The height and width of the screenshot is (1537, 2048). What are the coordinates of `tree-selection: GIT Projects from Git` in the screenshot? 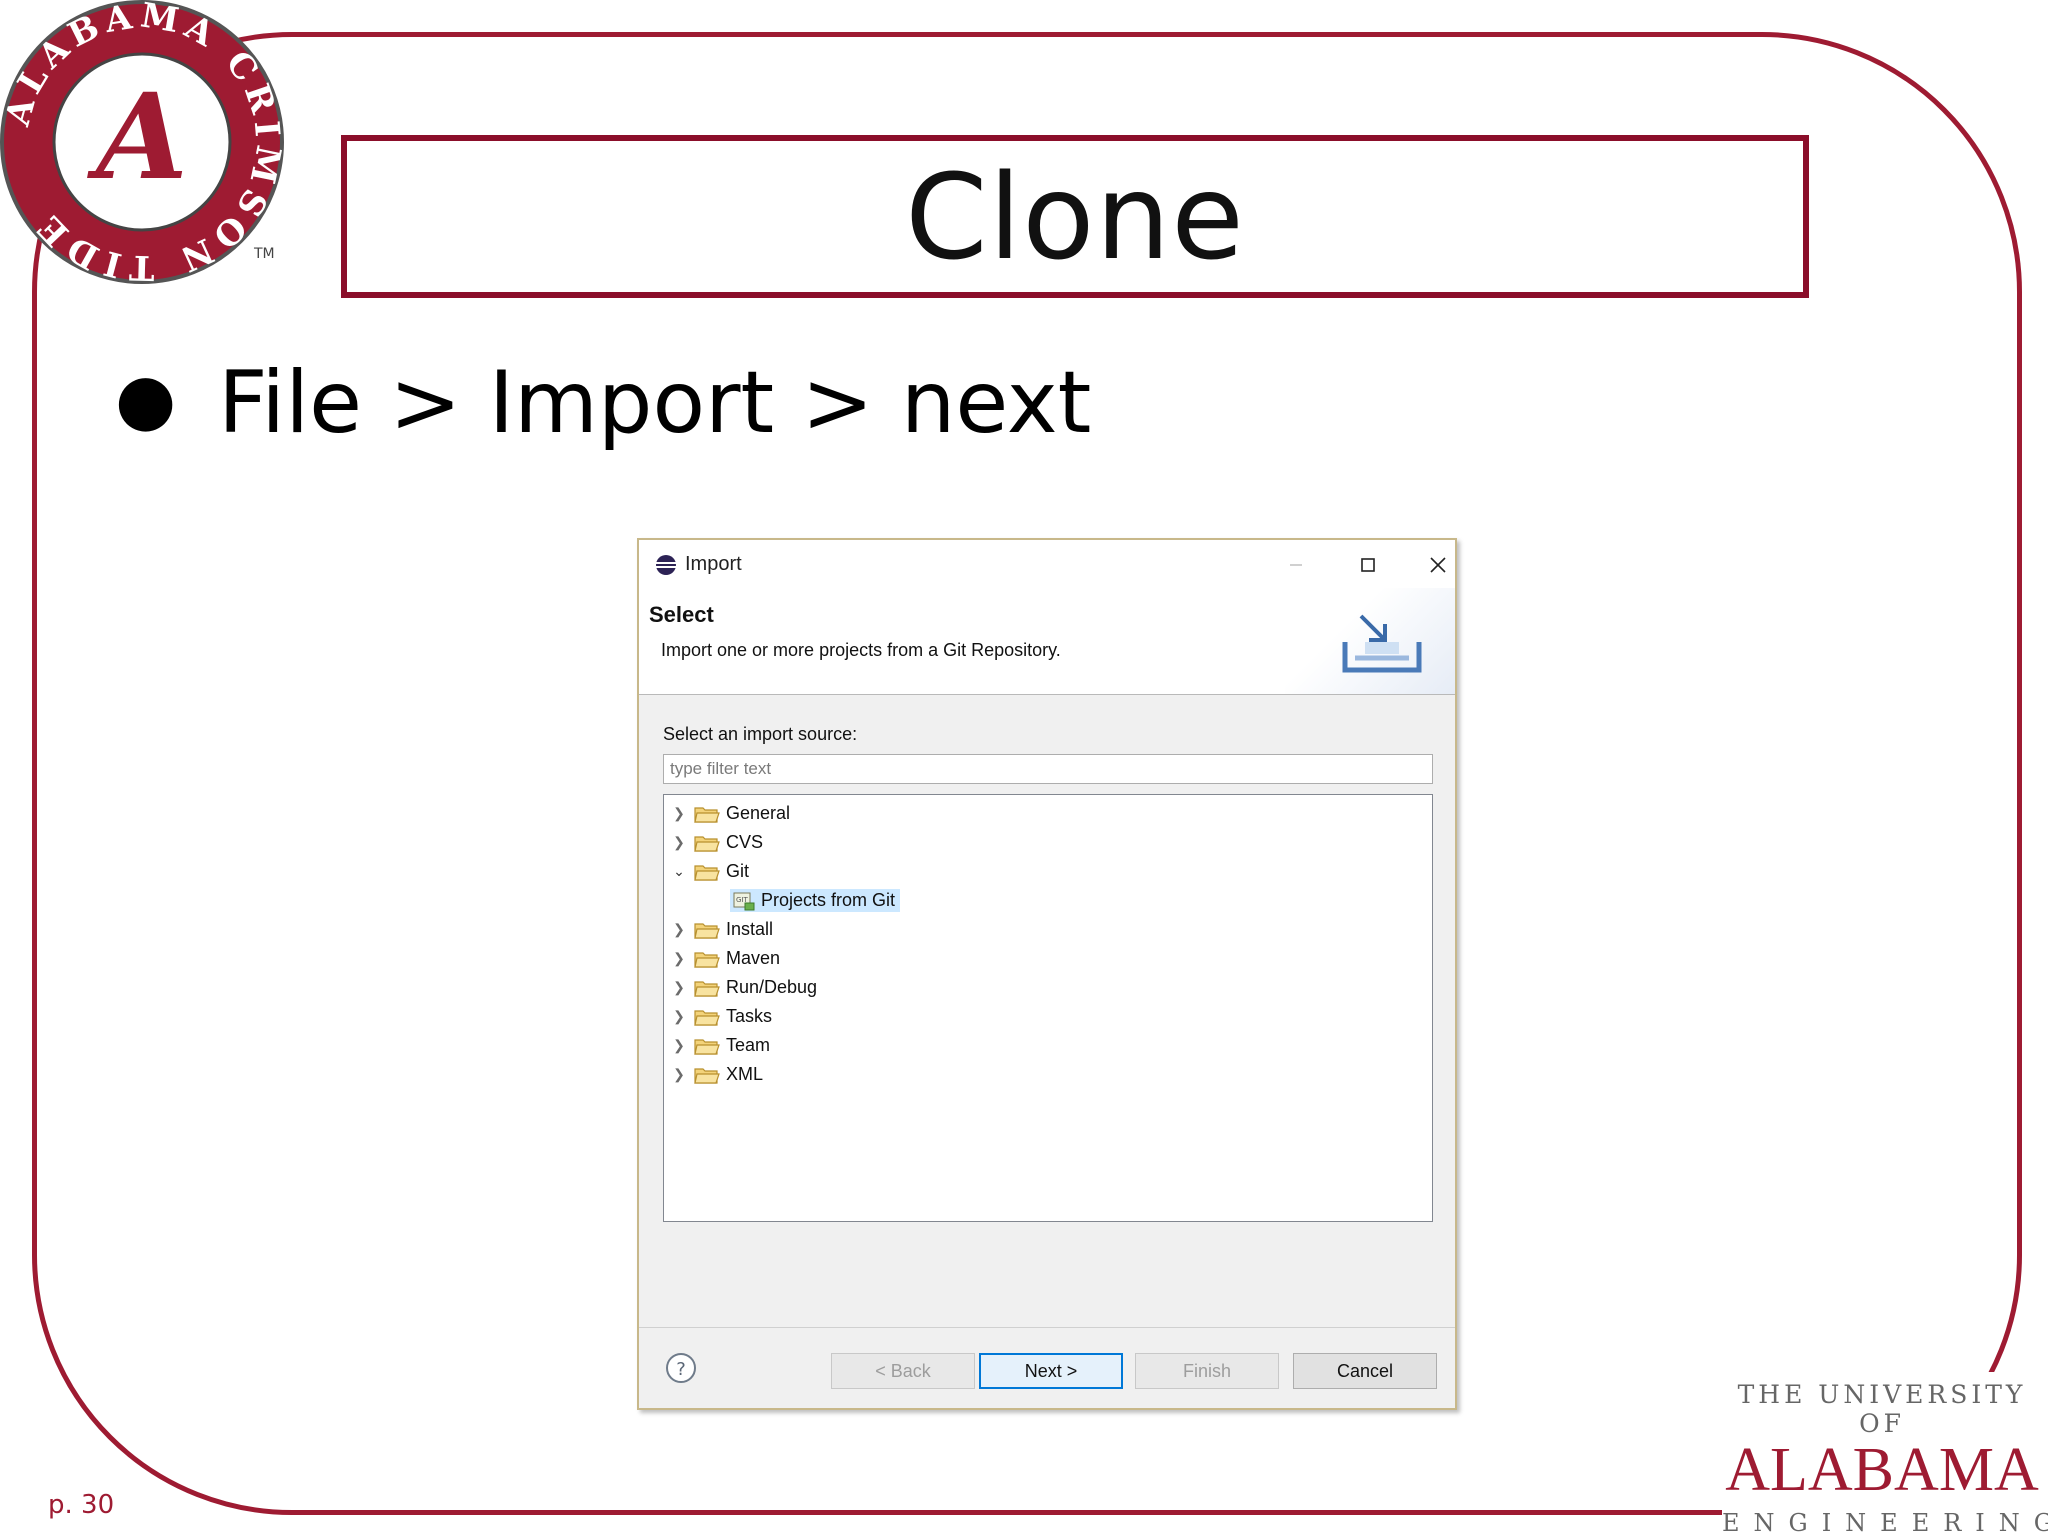 It's located at (815, 900).